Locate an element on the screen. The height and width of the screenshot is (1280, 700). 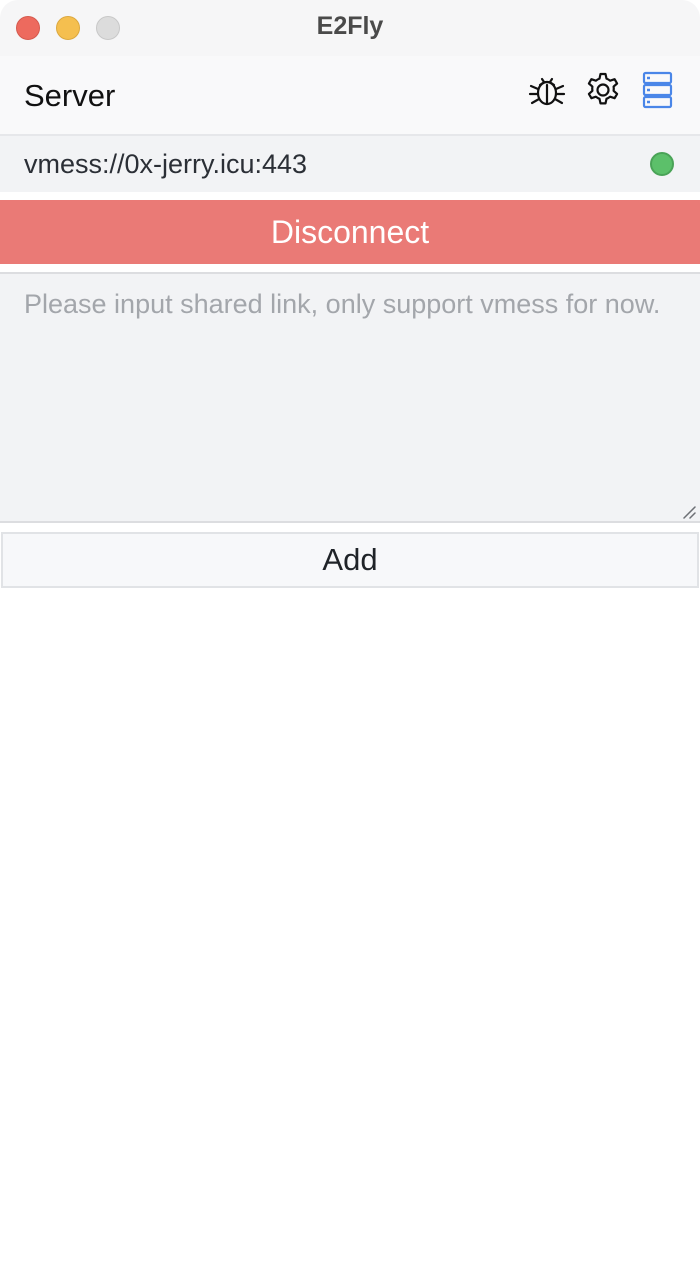
gear-icon is located at coordinates (603, 90).